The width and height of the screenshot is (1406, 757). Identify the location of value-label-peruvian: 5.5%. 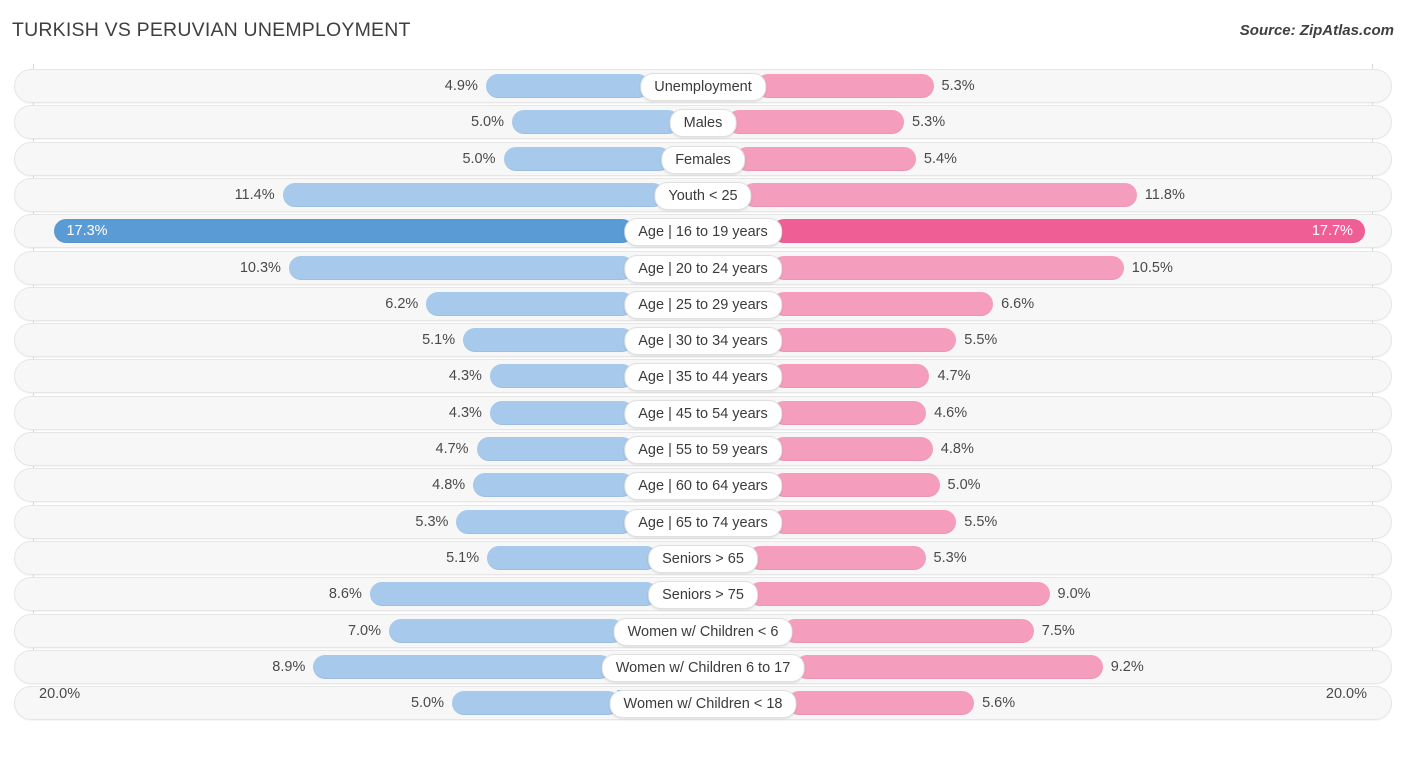
(981, 521).